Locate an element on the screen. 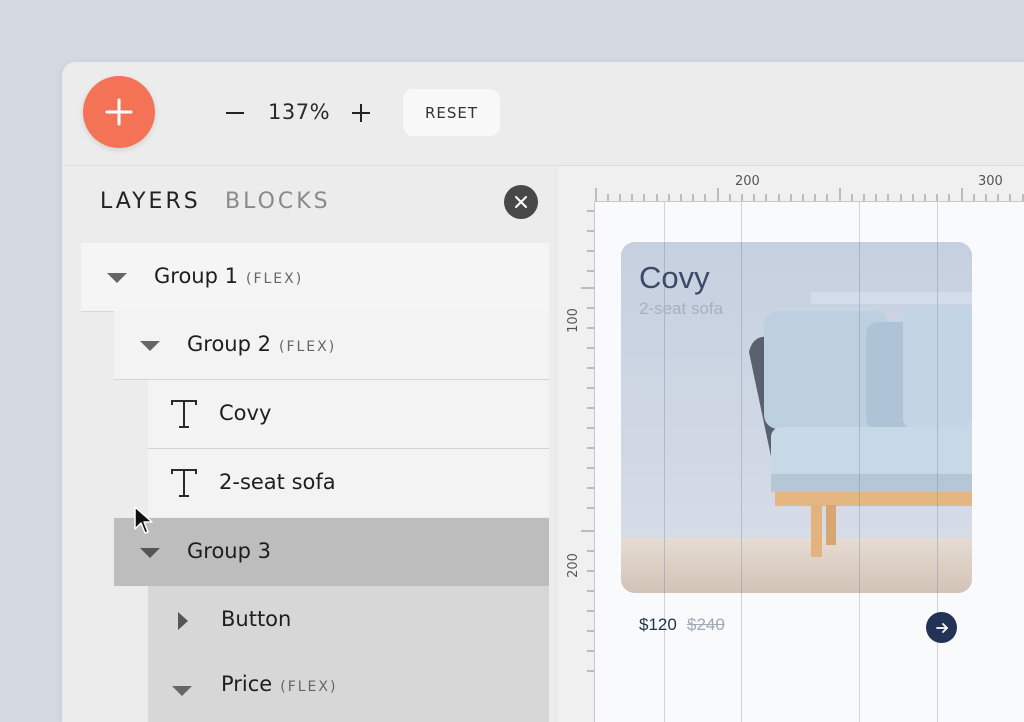  close-panel-button is located at coordinates (521, 202).